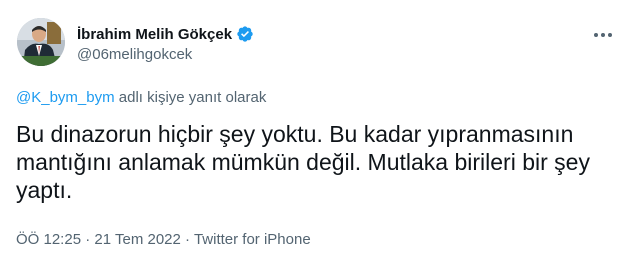 Image resolution: width=640 pixels, height=273 pixels. I want to click on author-block: İbrahim Melih Gökçek @06melihgokcek, so click(165, 44).